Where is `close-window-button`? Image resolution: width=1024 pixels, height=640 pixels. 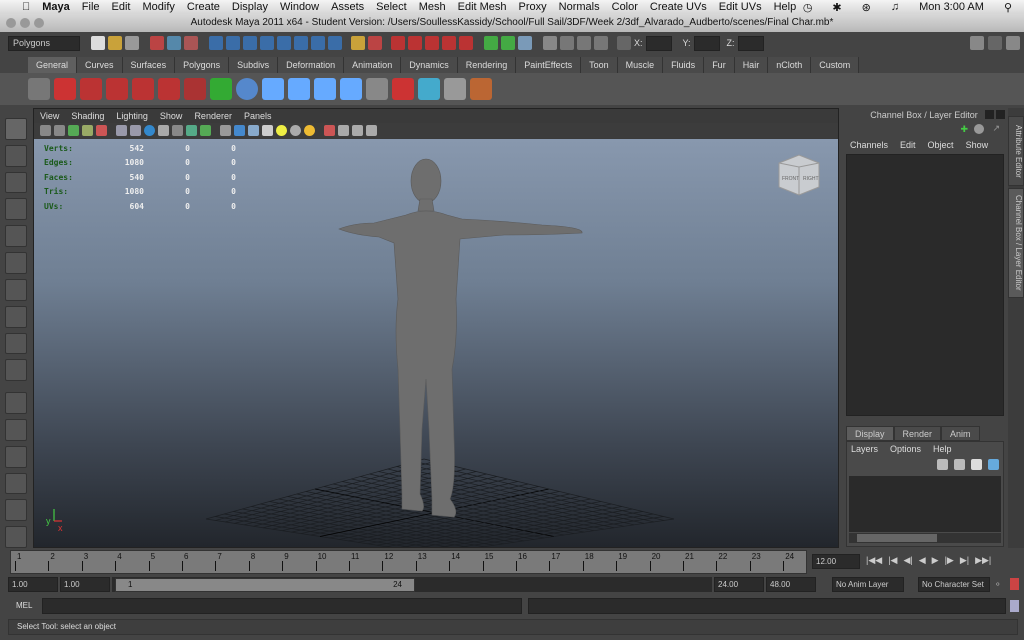
close-window-button is located at coordinates (11, 23).